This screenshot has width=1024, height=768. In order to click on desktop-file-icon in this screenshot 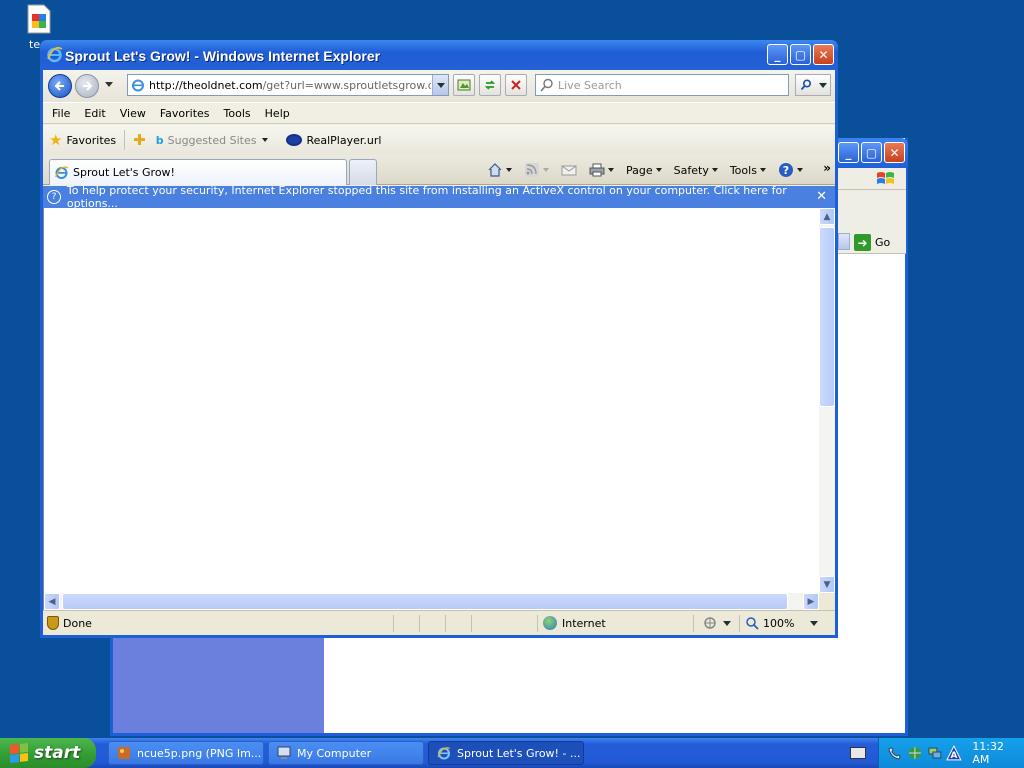, I will do `click(39, 19)`.